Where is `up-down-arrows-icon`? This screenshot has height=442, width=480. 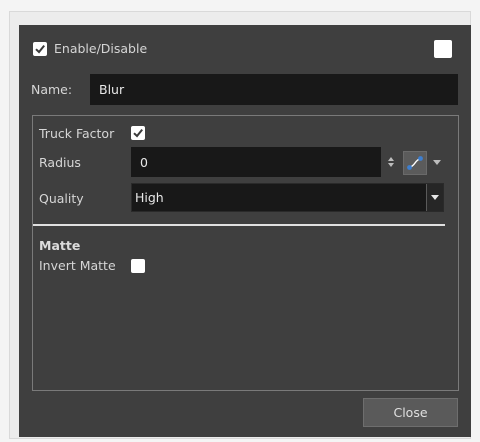
up-down-arrows-icon is located at coordinates (391, 162).